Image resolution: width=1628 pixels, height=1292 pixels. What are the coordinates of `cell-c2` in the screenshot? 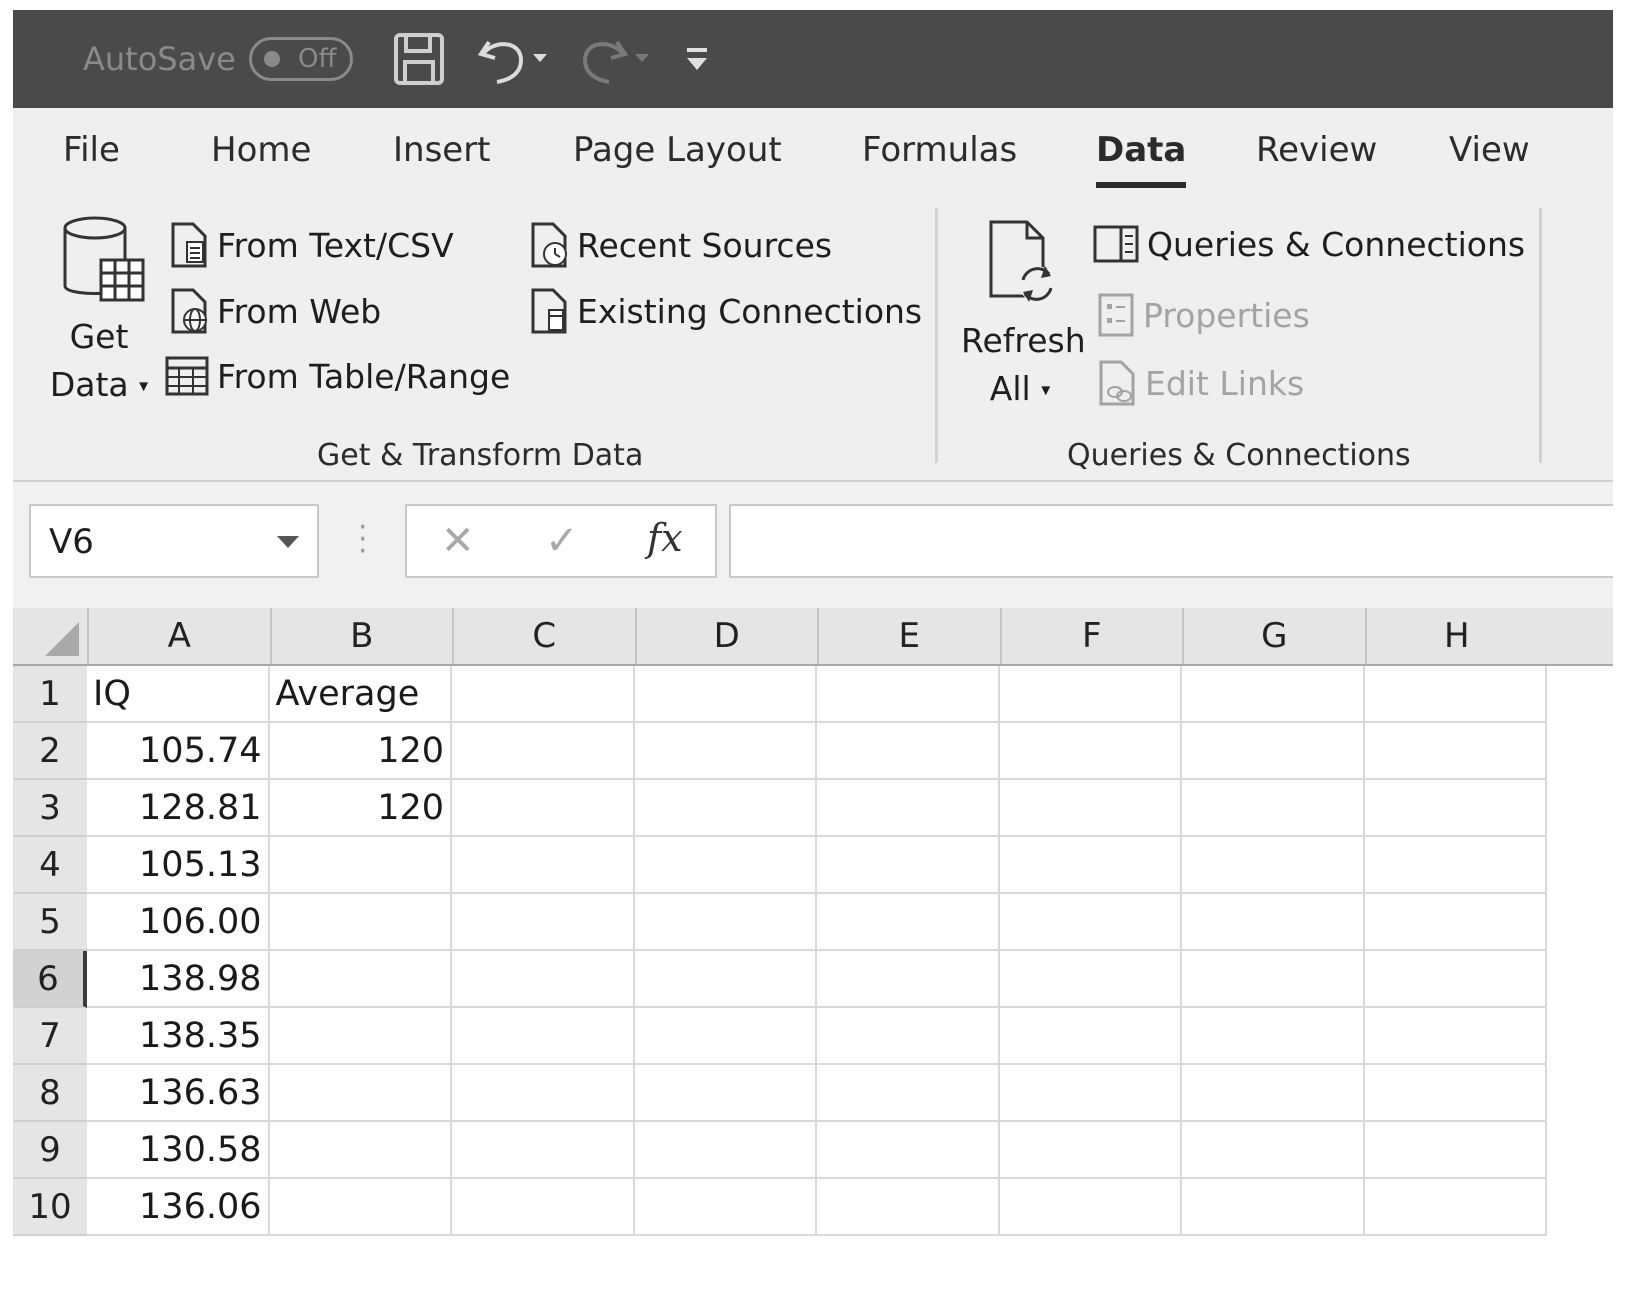 It's located at (543, 751).